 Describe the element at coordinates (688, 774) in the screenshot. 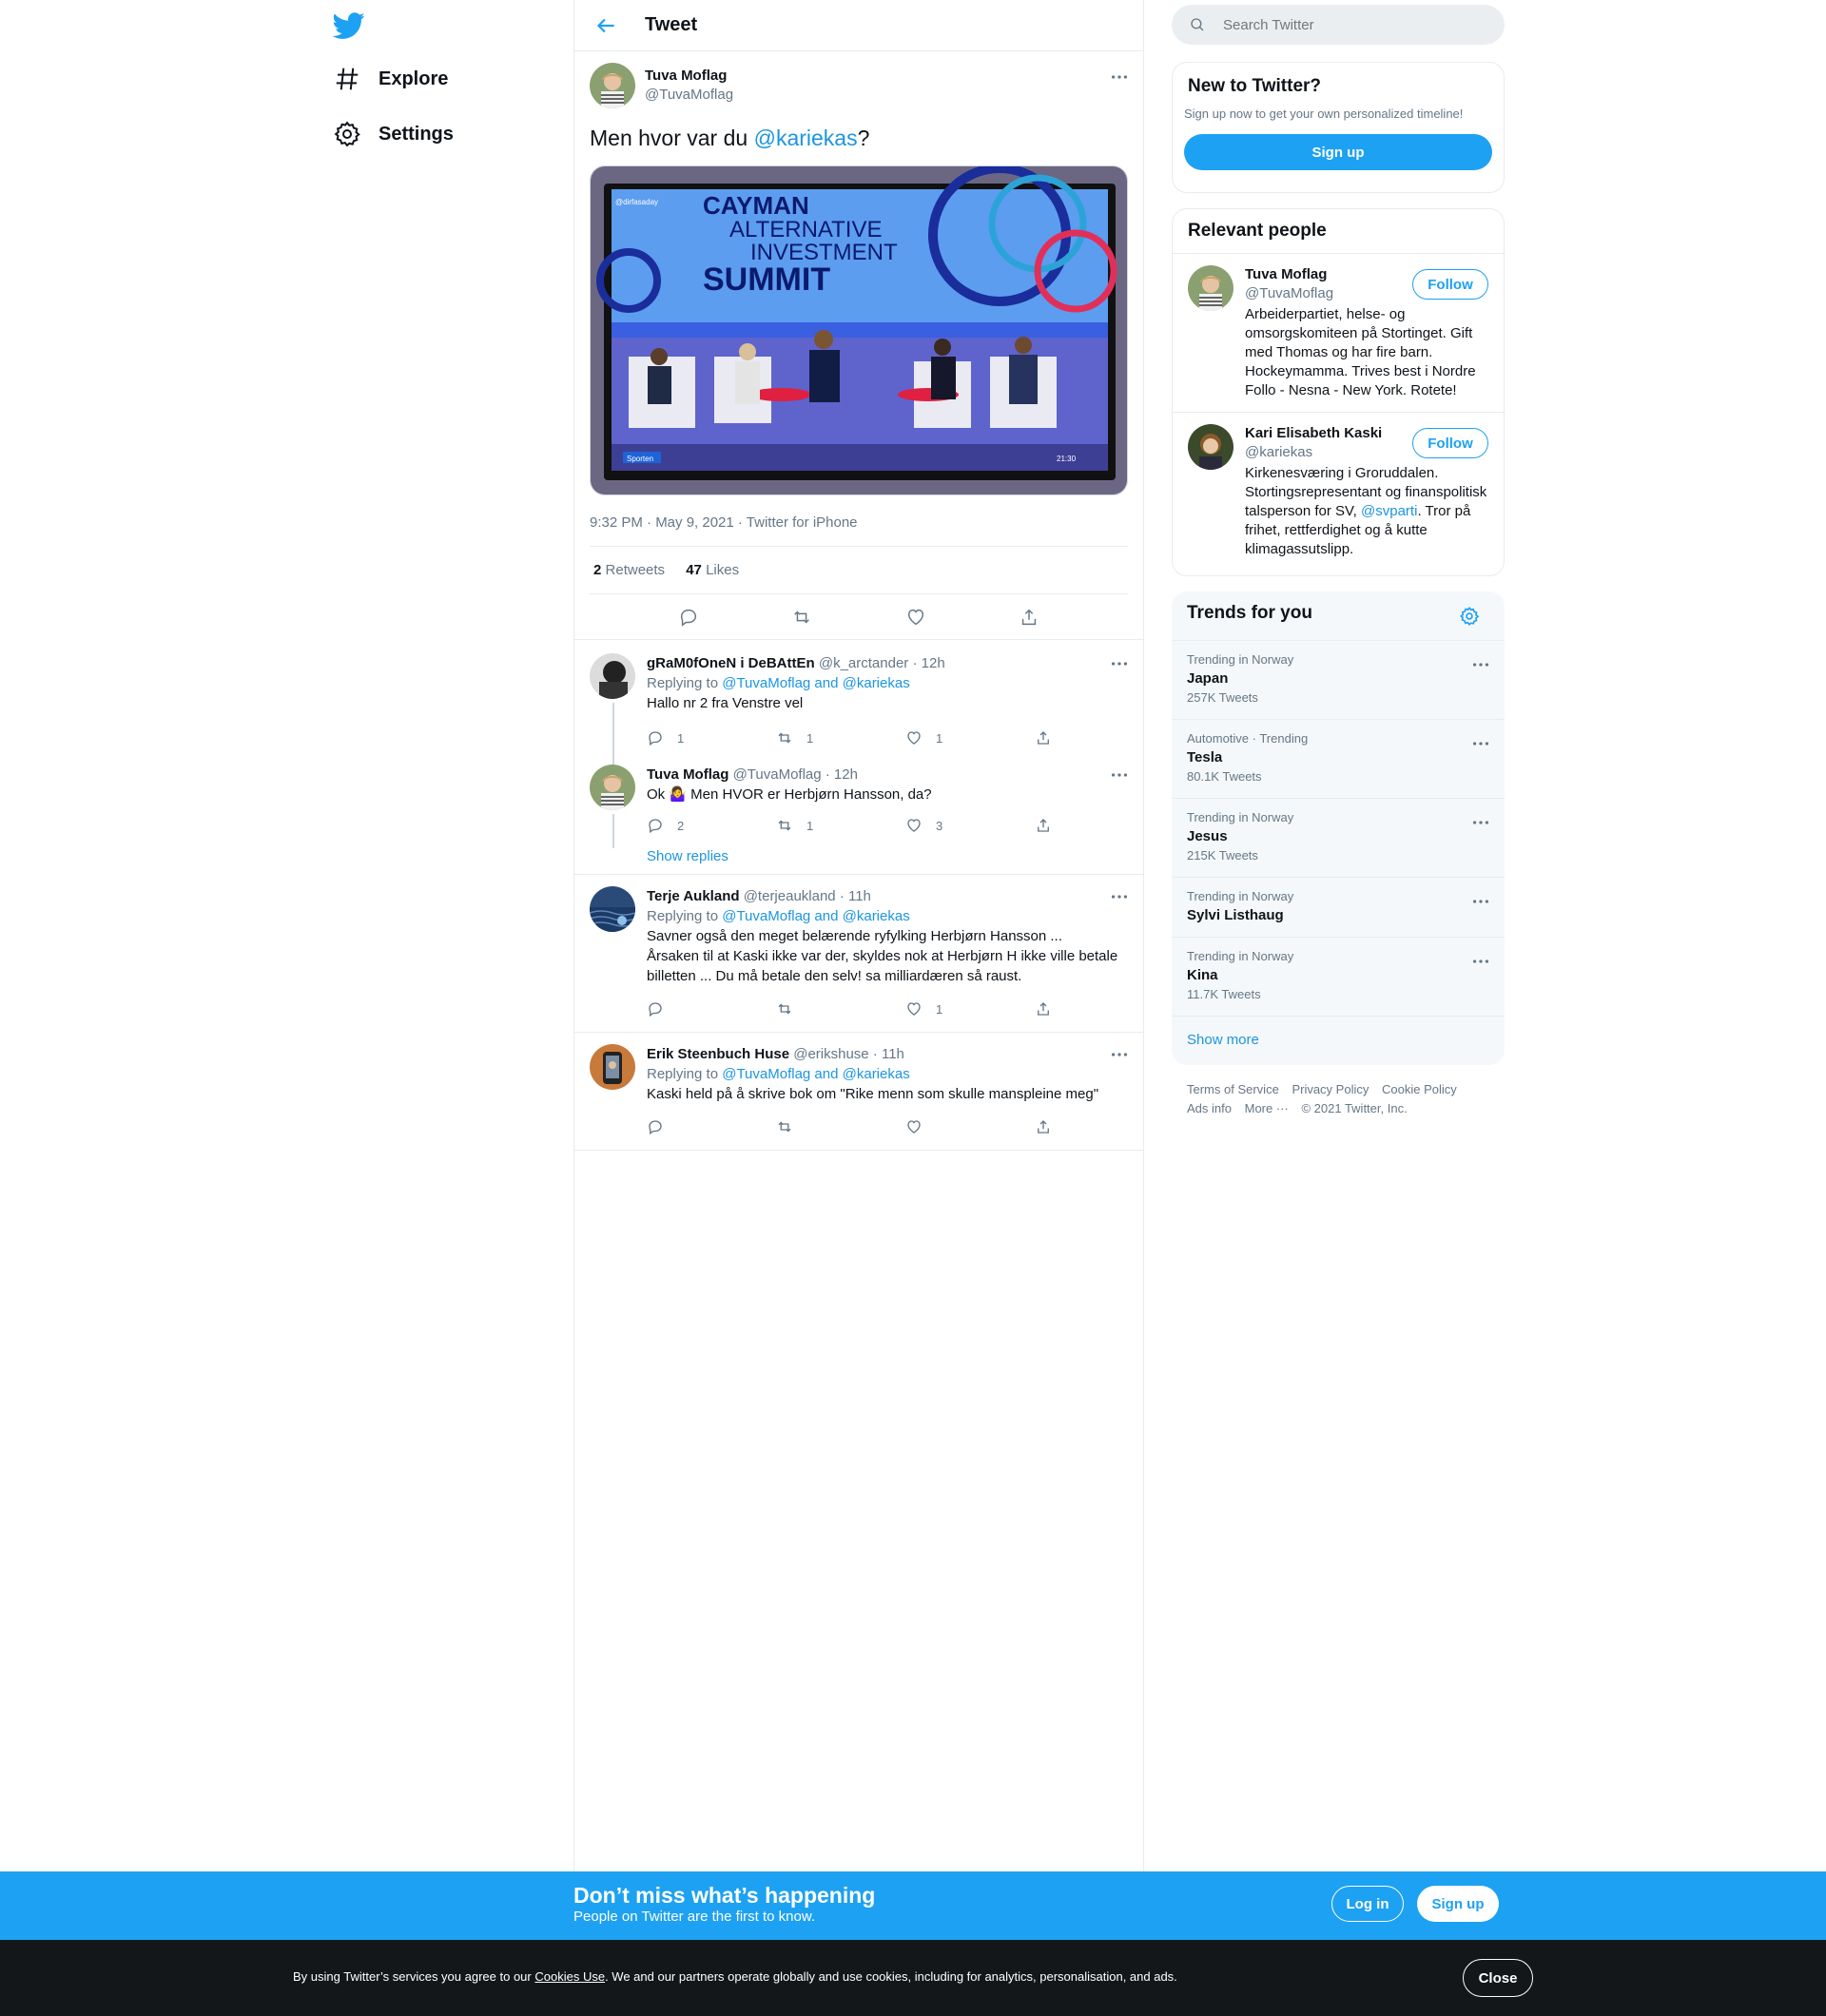

I see `reply-author-name: Tuva Moflag` at that location.